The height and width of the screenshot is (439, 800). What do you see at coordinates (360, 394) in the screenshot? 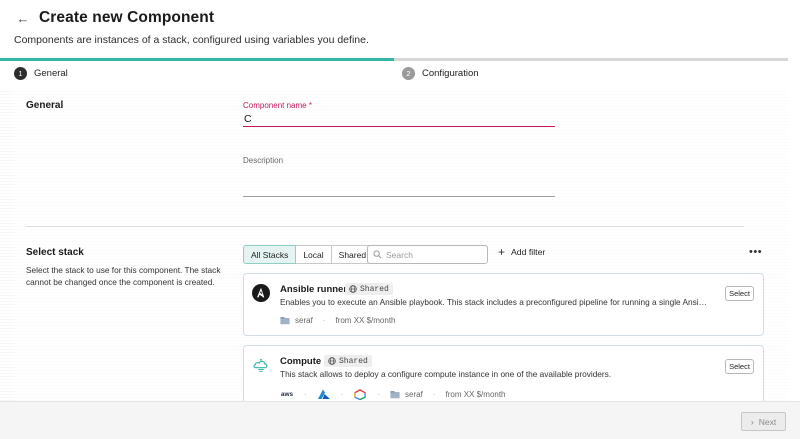
I see `gcp-logo-icon` at bounding box center [360, 394].